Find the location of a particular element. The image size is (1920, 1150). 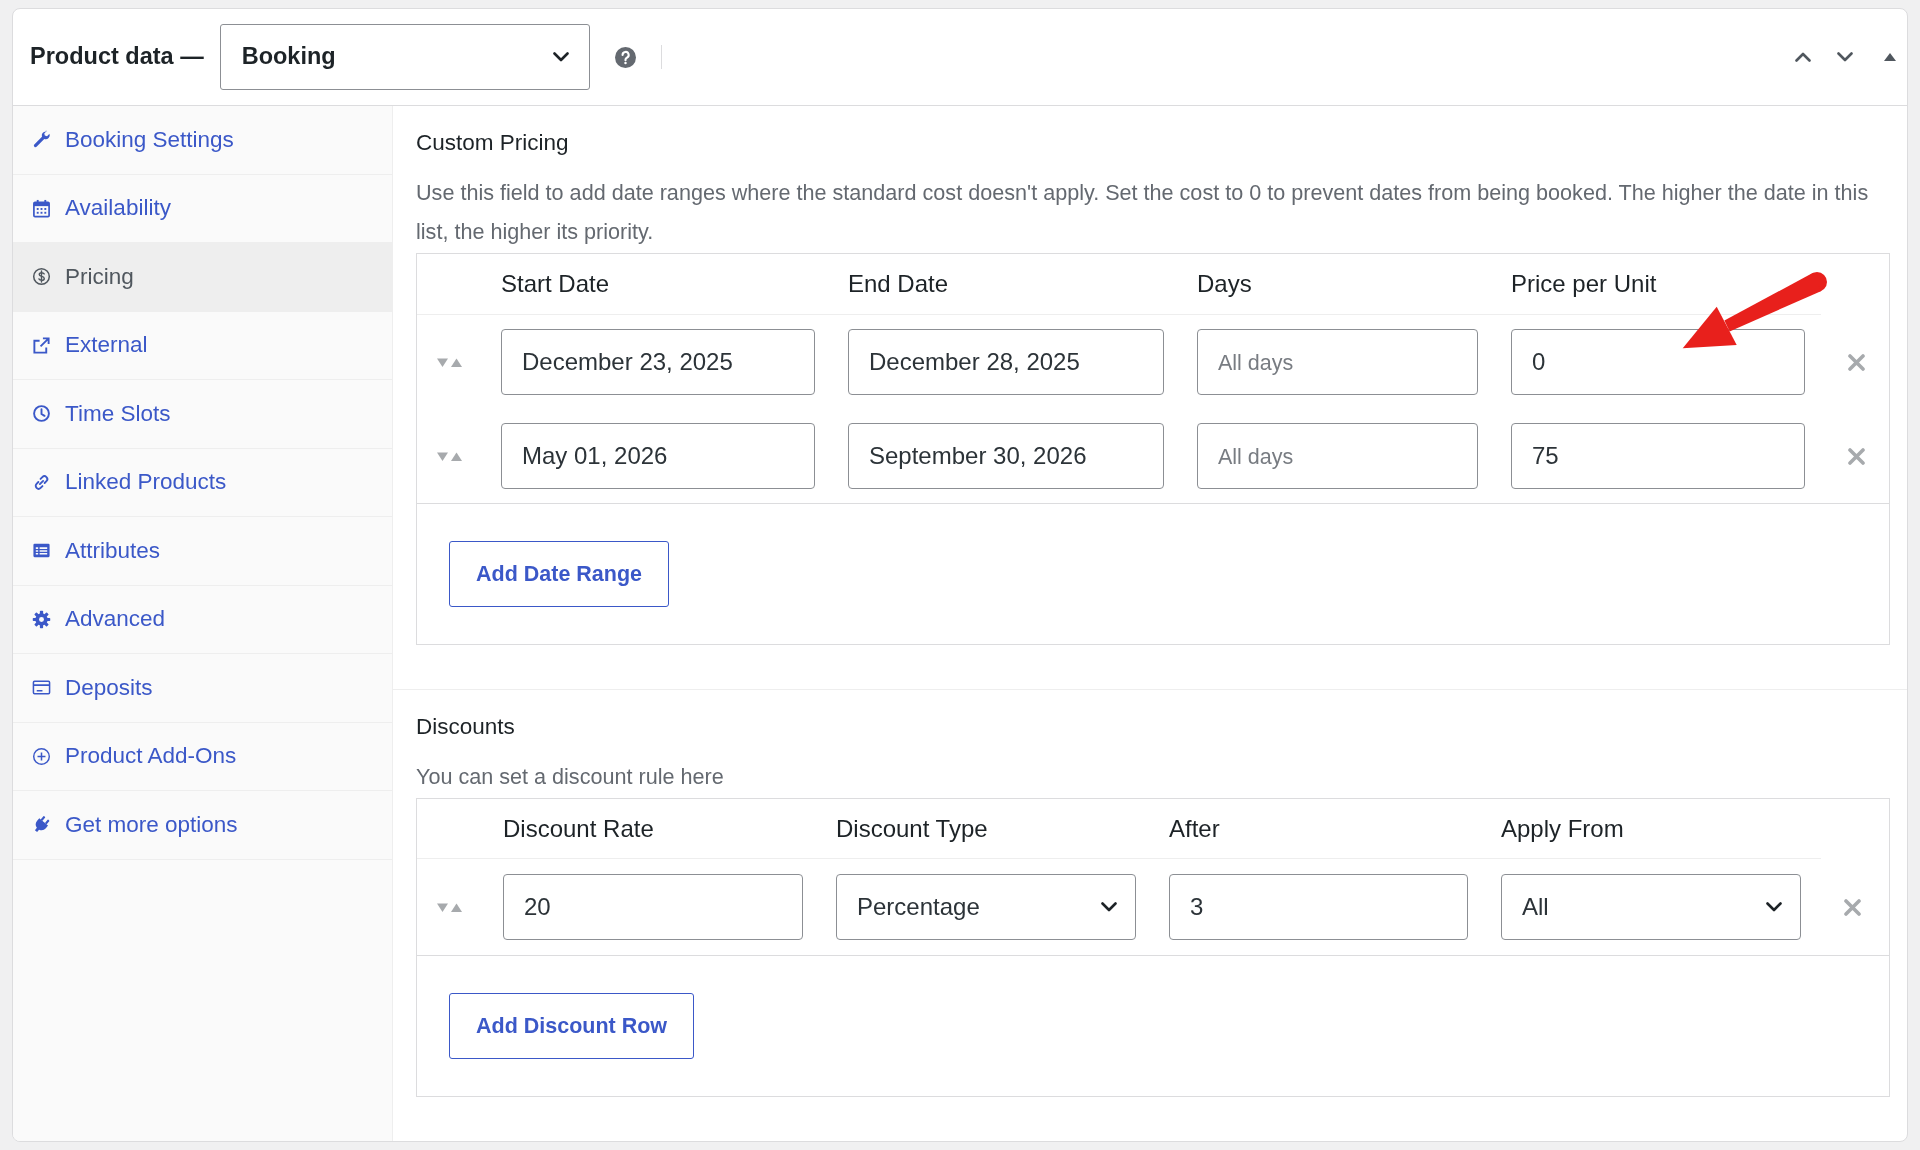

input-field: December 28, 2025 is located at coordinates (1006, 362).